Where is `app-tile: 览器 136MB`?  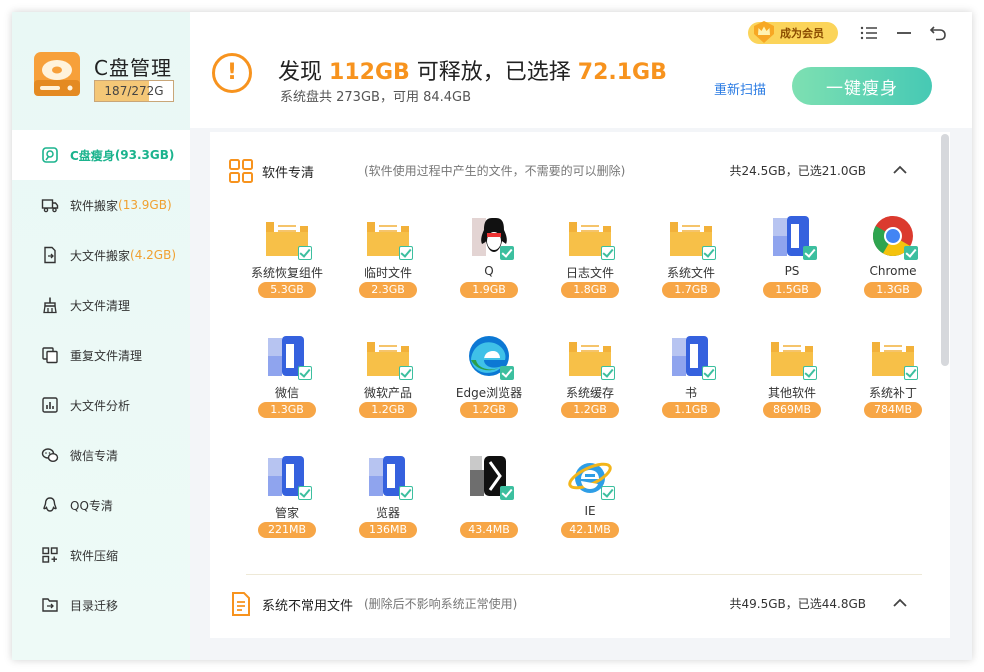 app-tile: 览器 136MB is located at coordinates (388, 498).